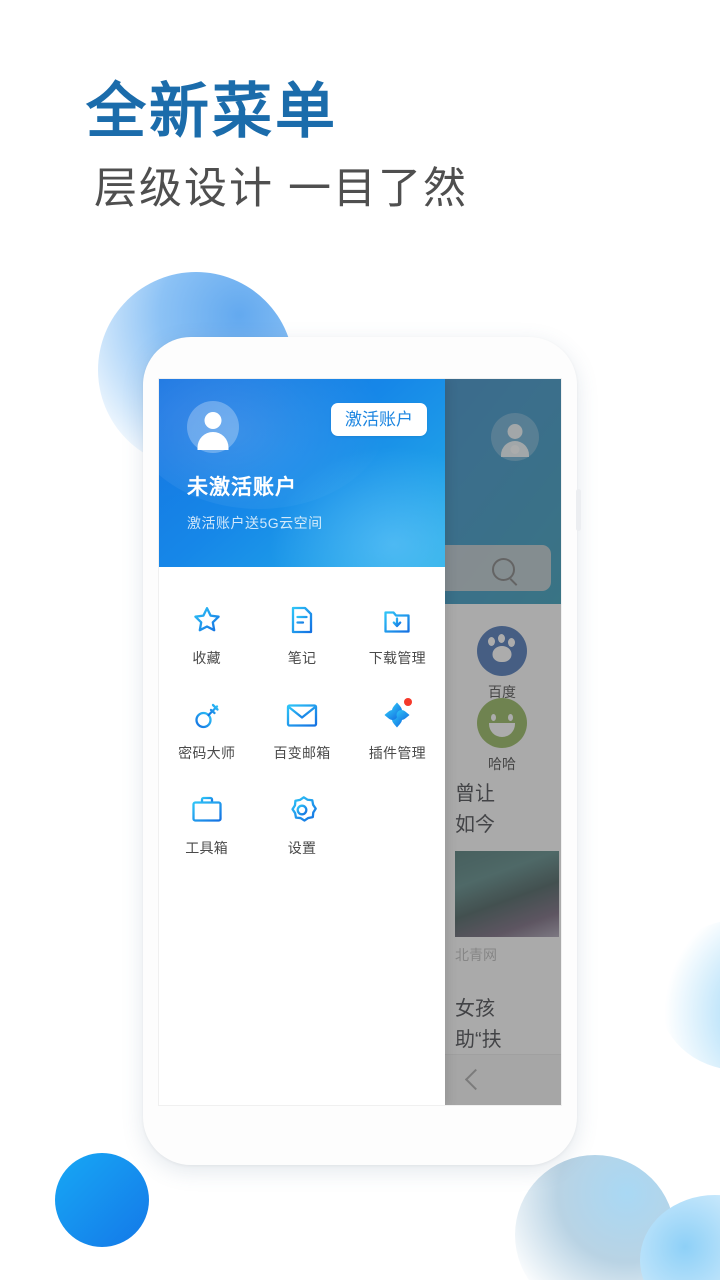 Image resolution: width=720 pixels, height=1280 pixels. Describe the element at coordinates (302, 658) in the screenshot. I see `menu-item-label: 笔记` at that location.